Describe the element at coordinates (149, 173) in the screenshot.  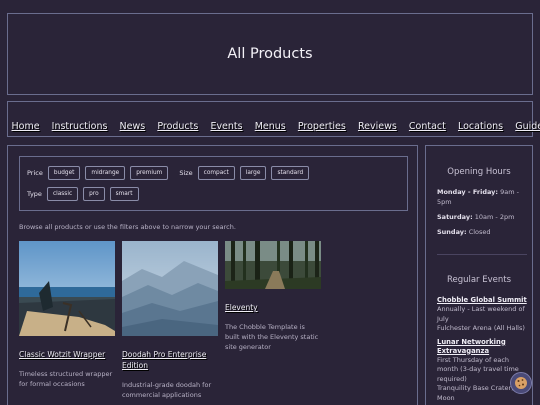
I see `filter-chip-premium: premium` at that location.